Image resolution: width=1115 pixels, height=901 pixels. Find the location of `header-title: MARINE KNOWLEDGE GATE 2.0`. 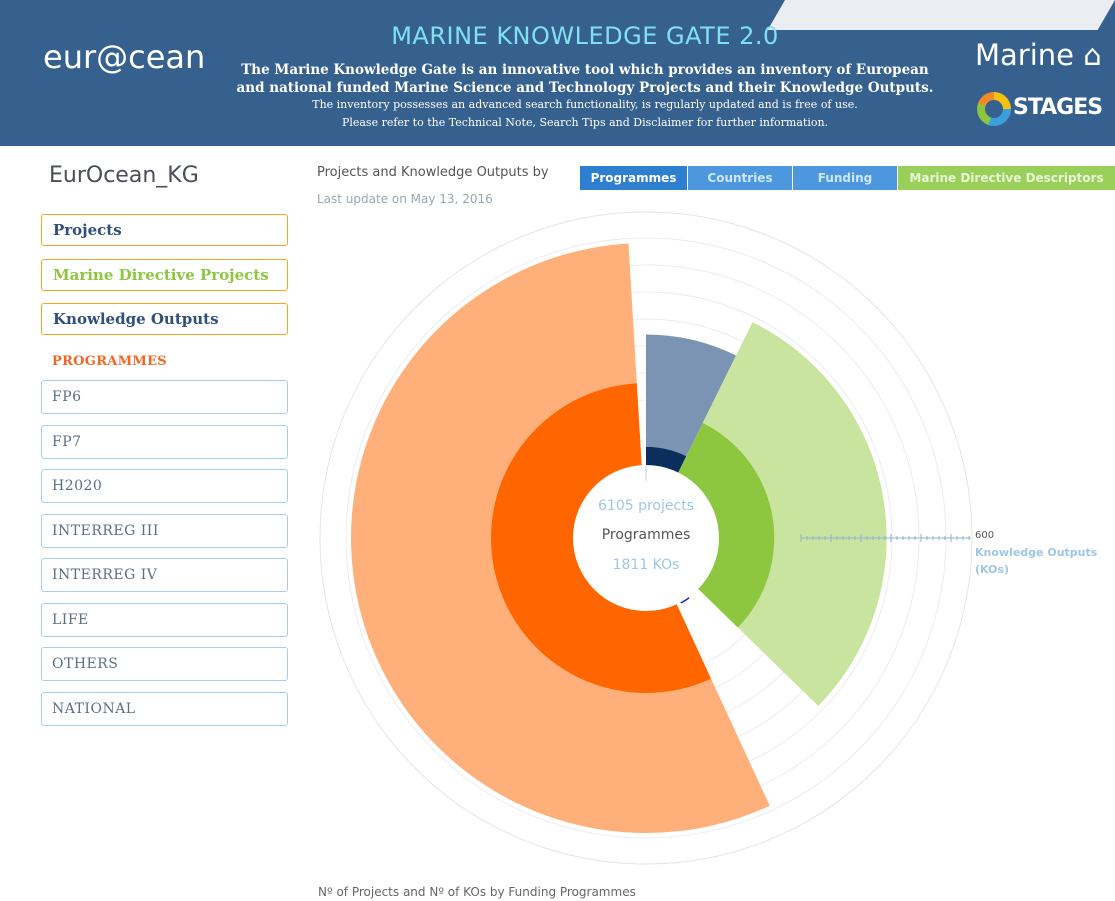

header-title: MARINE KNOWLEDGE GATE 2.0 is located at coordinates (585, 36).